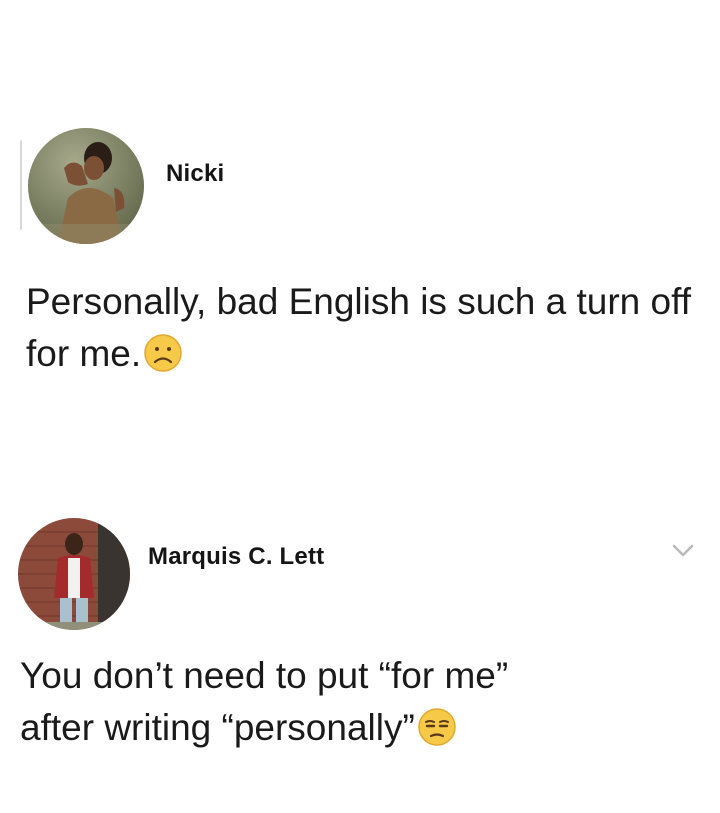 Image resolution: width=720 pixels, height=813 pixels. I want to click on post-text-line-2: after writing “personally”, so click(217, 727).